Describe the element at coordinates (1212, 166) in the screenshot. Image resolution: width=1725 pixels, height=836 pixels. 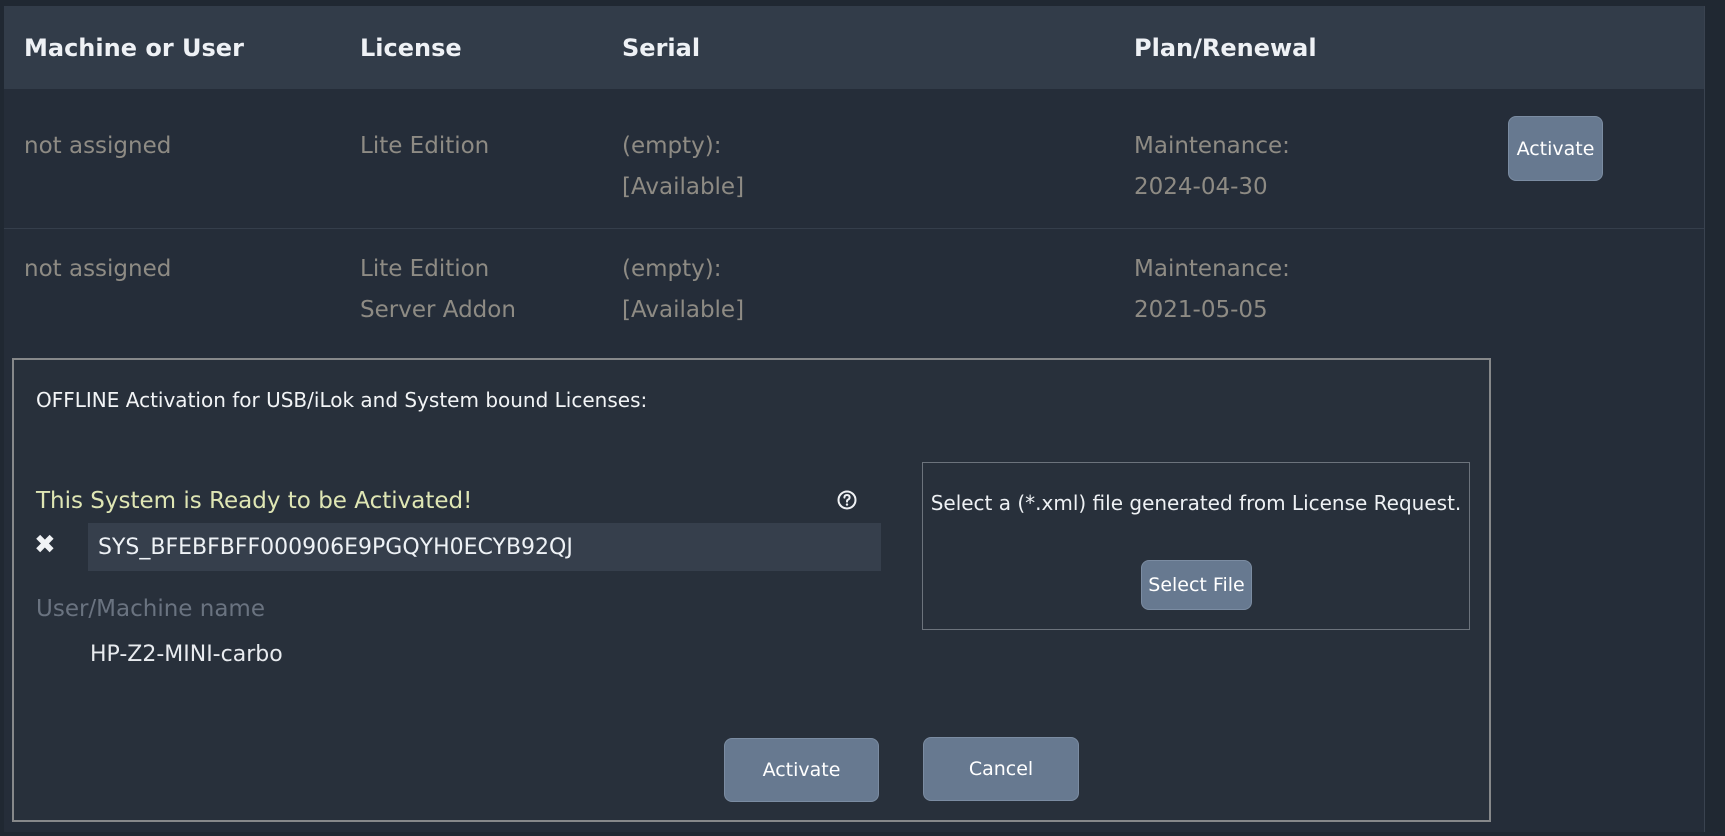
I see `row-plan: Maintenance: 2024-04-30` at that location.